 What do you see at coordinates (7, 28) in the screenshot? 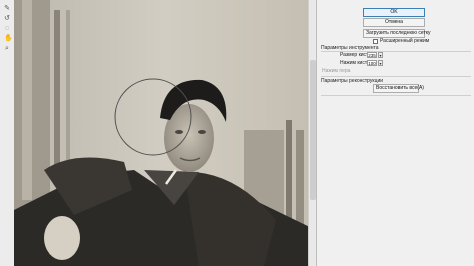
I see `twirl-tool-icon: ◌` at bounding box center [7, 28].